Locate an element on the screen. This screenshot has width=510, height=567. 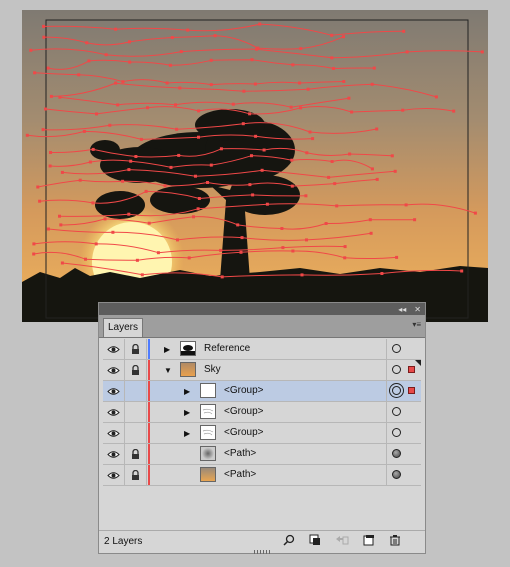
layer-row: <Path> is located at coordinates (262, 475).